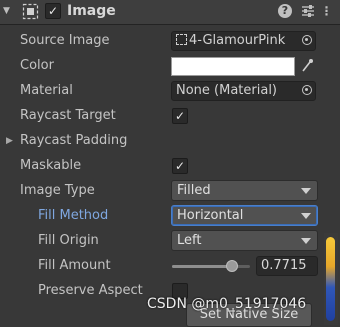  What do you see at coordinates (307, 66) in the screenshot?
I see `eyedropper-icon` at bounding box center [307, 66].